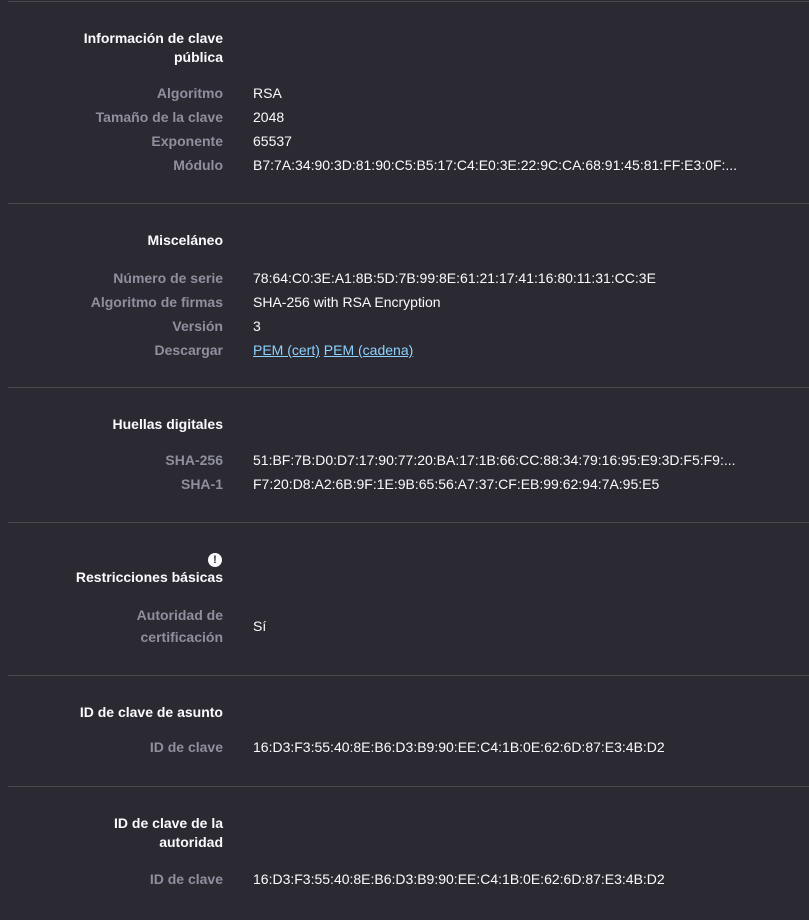  I want to click on row-value: 2048, so click(269, 117).